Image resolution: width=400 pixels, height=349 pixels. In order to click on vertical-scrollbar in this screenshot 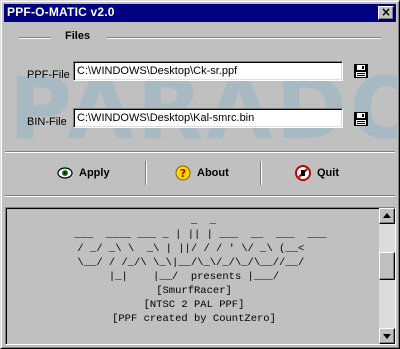, I will do `click(387, 276)`.